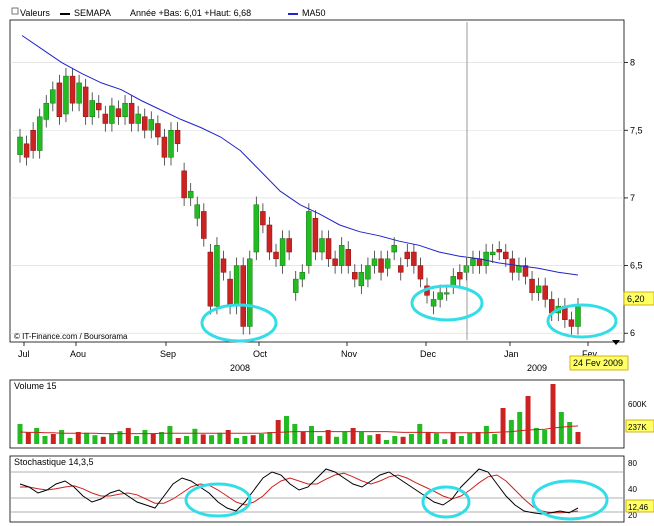  I want to click on year-label: 2009, so click(537, 368).